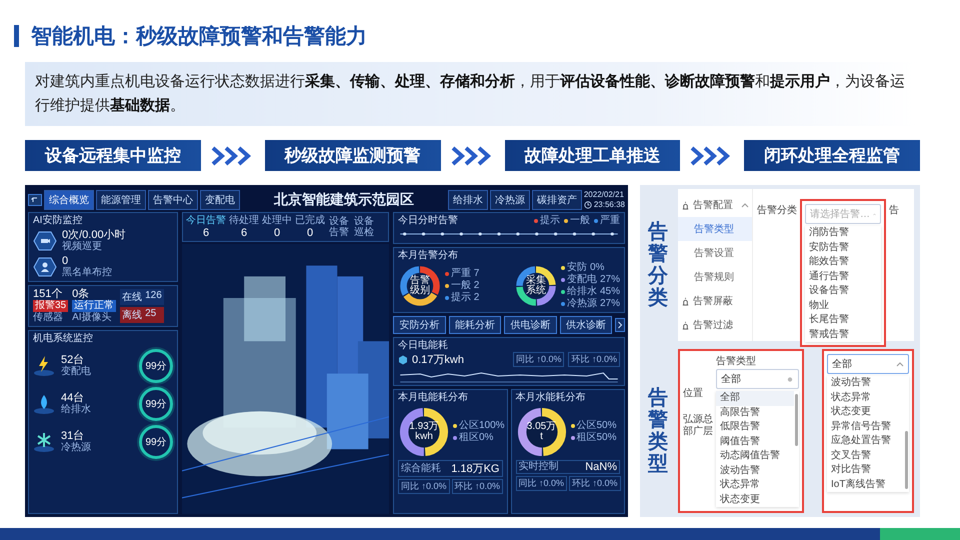 Image resolution: width=960 pixels, height=540 pixels. What do you see at coordinates (364, 227) in the screenshot?
I see `alarm-link: 设备巡检` at bounding box center [364, 227].